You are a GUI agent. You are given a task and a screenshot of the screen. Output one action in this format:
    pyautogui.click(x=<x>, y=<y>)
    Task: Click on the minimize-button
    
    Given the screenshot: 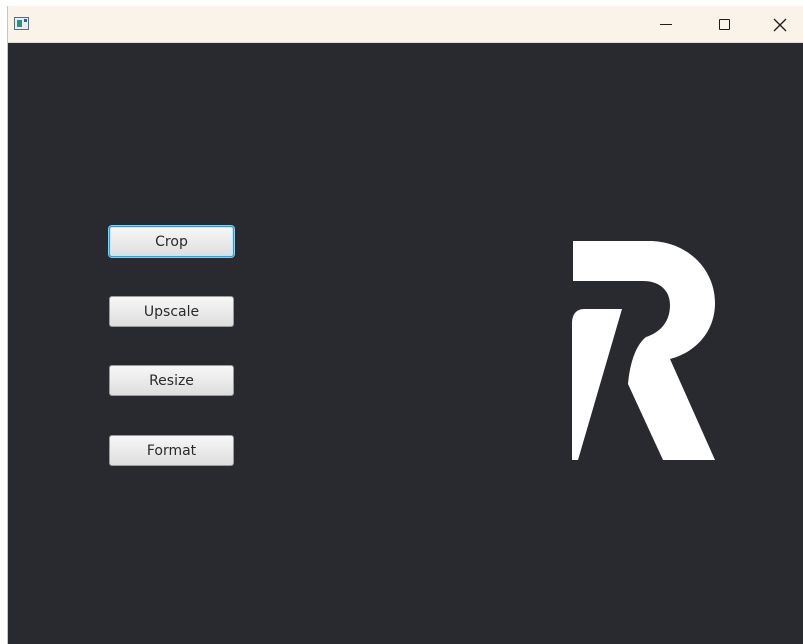 What is the action you would take?
    pyautogui.click(x=666, y=24)
    